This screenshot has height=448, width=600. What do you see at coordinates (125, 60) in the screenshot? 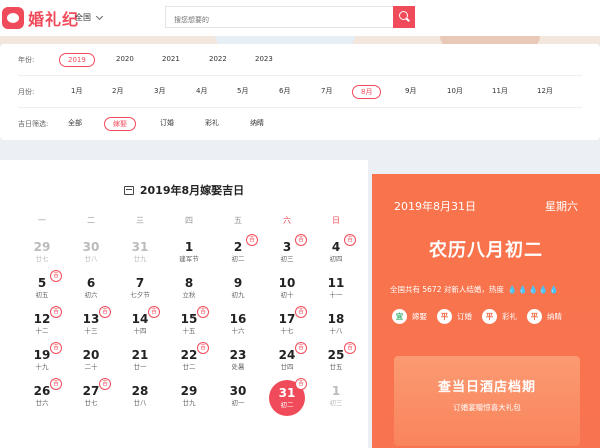
I see `year-option-2020: 2020` at bounding box center [125, 60].